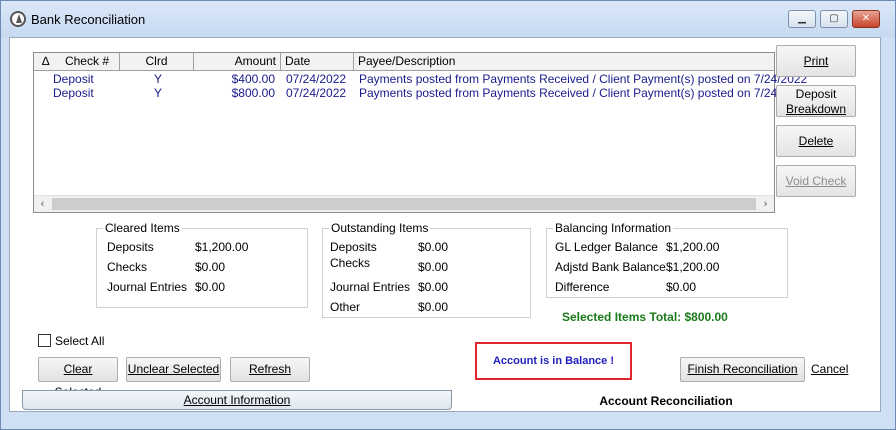 The image size is (896, 430). What do you see at coordinates (829, 369) in the screenshot?
I see `cancel-button: Cancel` at bounding box center [829, 369].